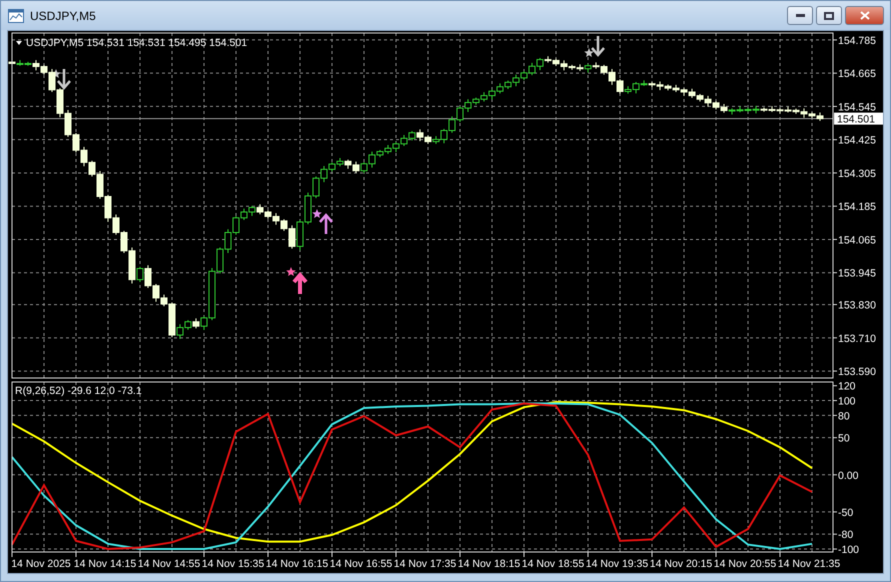 This screenshot has height=582, width=891. I want to click on indicator-axis-label: 100, so click(847, 402).